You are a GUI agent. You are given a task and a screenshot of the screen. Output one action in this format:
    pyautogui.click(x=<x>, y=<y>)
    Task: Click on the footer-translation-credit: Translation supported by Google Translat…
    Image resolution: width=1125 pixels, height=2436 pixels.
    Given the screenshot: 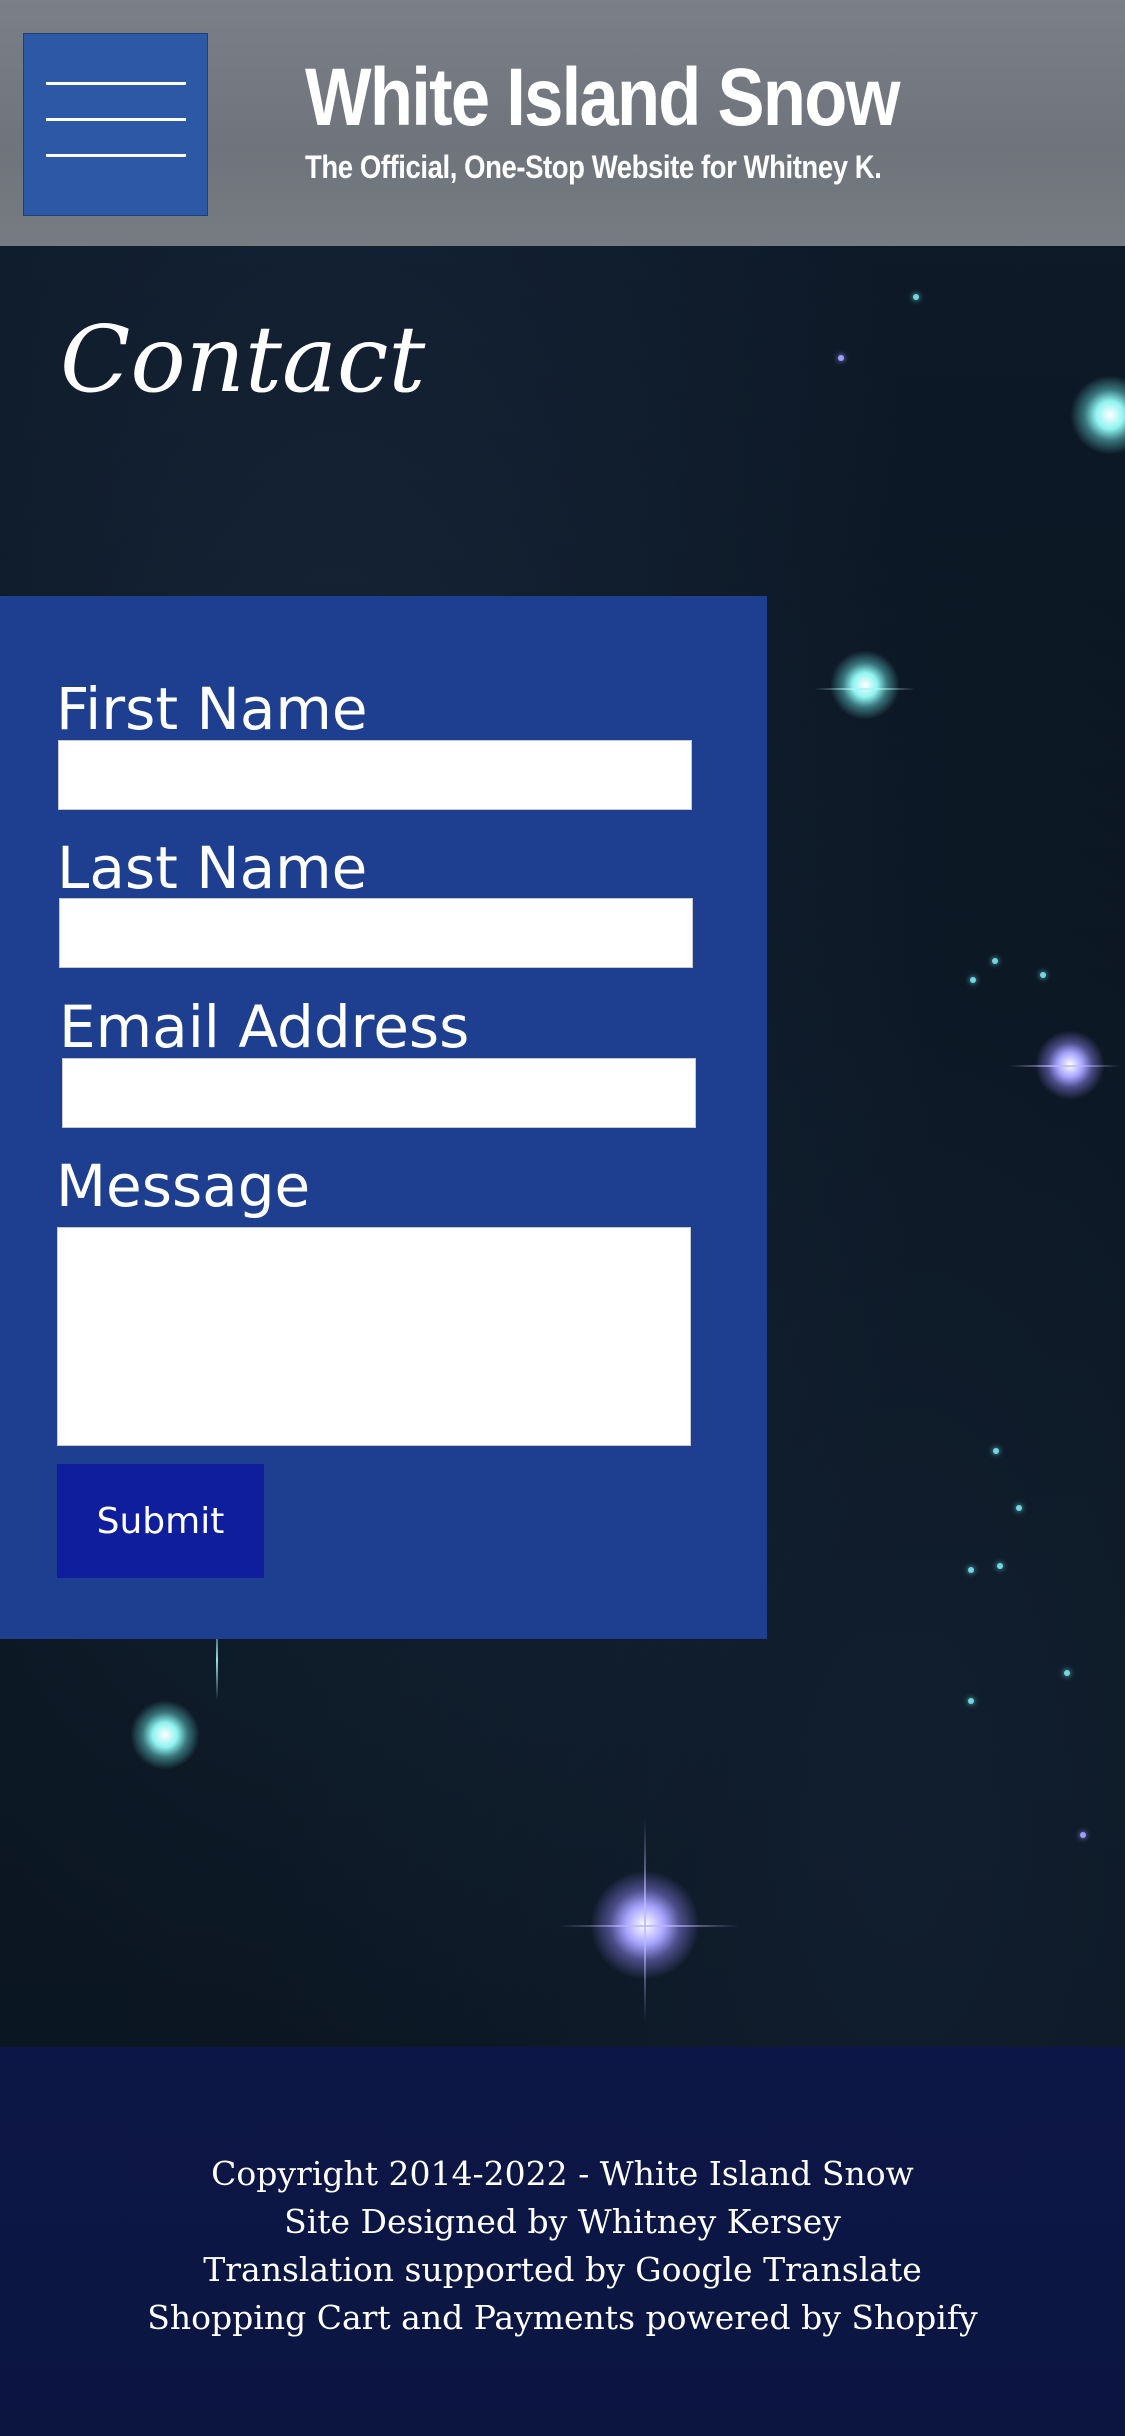 What is the action you would take?
    pyautogui.click(x=562, y=2269)
    